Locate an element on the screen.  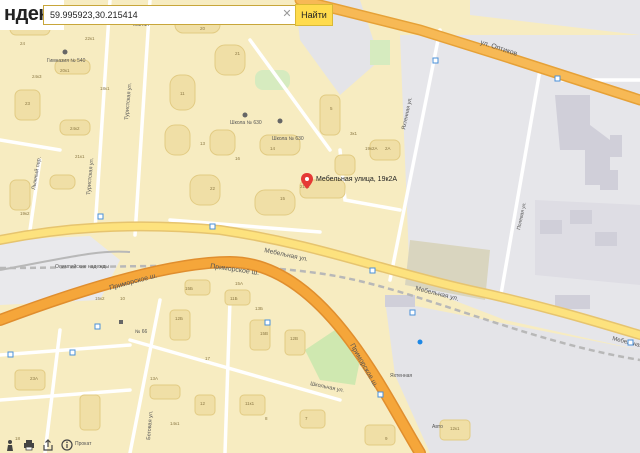
building-number: 21 is located at coordinates (238, 53).